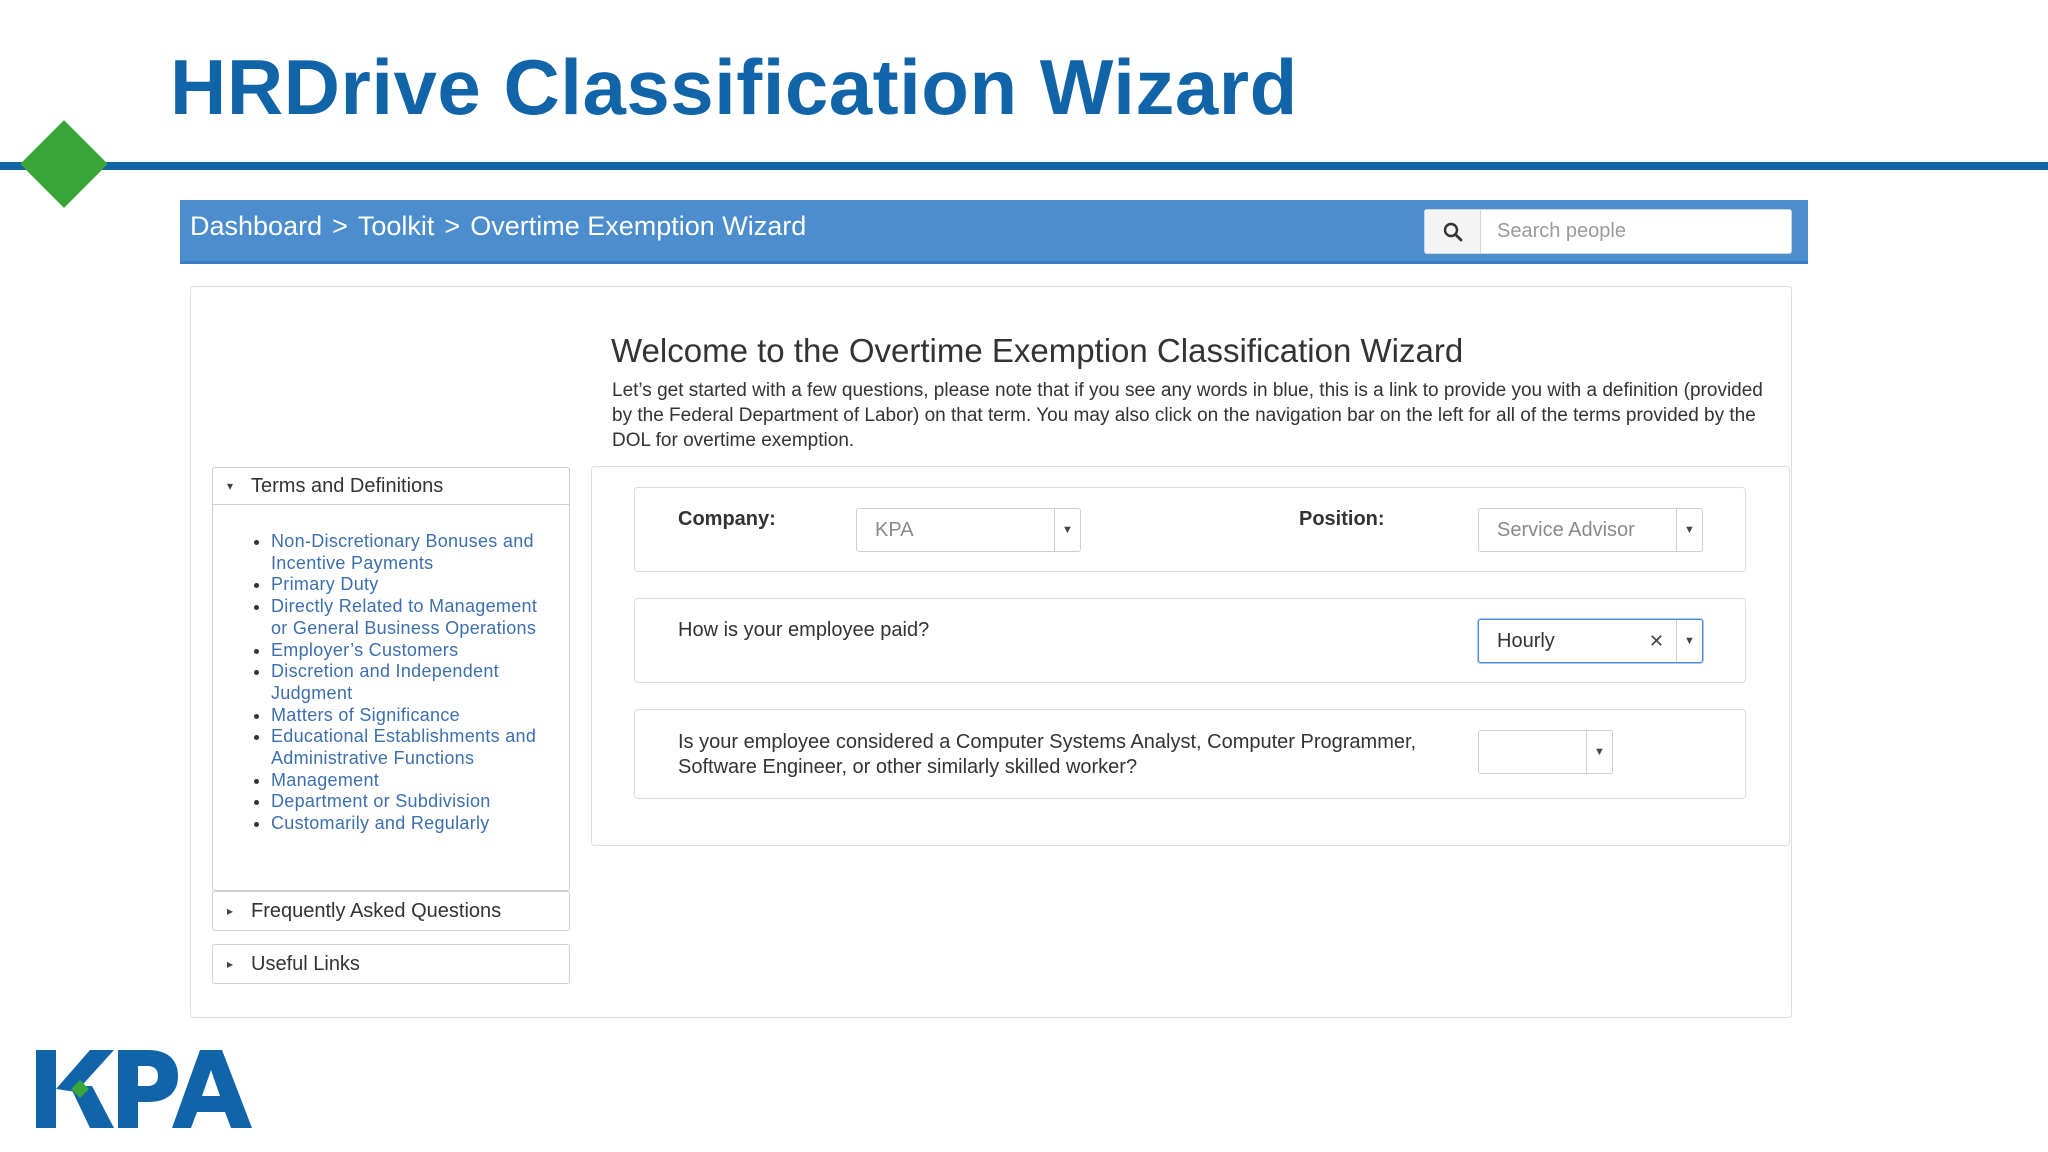 The height and width of the screenshot is (1152, 2048). What do you see at coordinates (1656, 641) in the screenshot?
I see `close-icon: ✕` at bounding box center [1656, 641].